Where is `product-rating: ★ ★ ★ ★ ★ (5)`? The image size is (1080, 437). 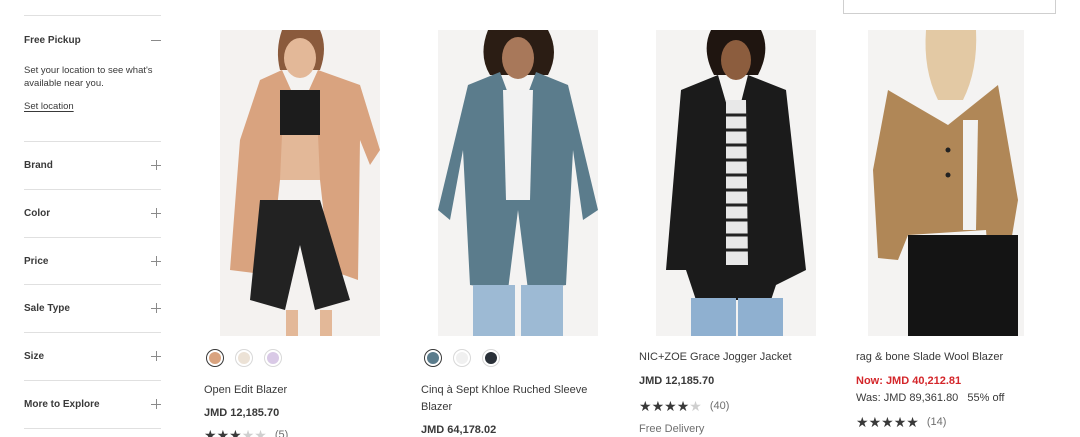
product-rating: ★ ★ ★ ★ ★ (5) is located at coordinates (246, 432).